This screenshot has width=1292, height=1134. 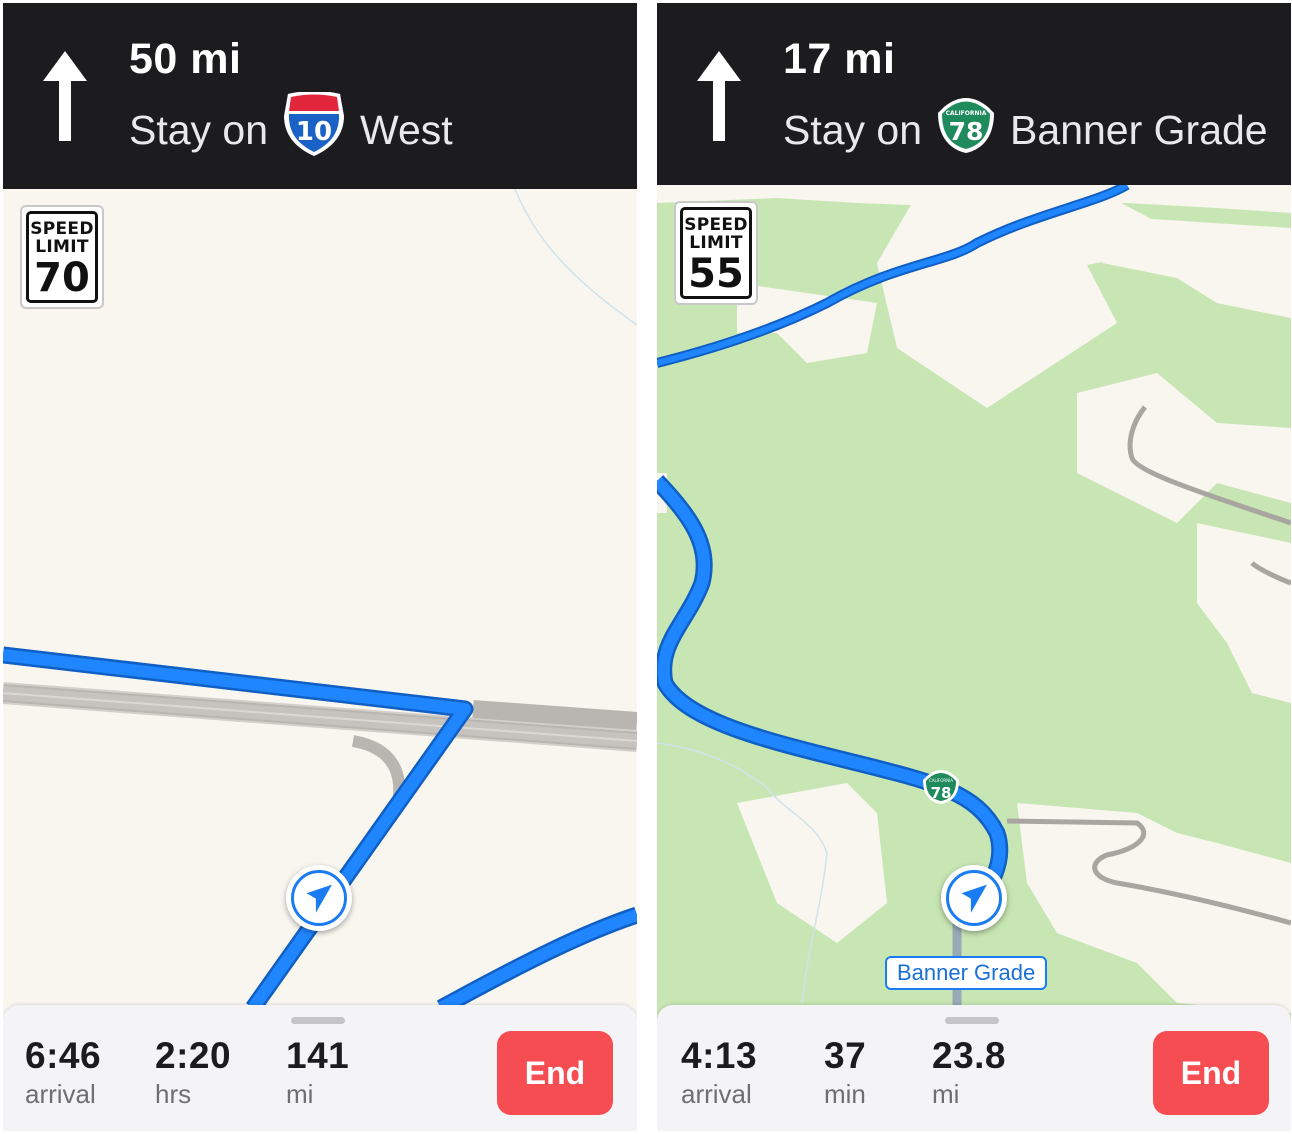 I want to click on maneuver-distance: 17 mi, so click(x=839, y=59).